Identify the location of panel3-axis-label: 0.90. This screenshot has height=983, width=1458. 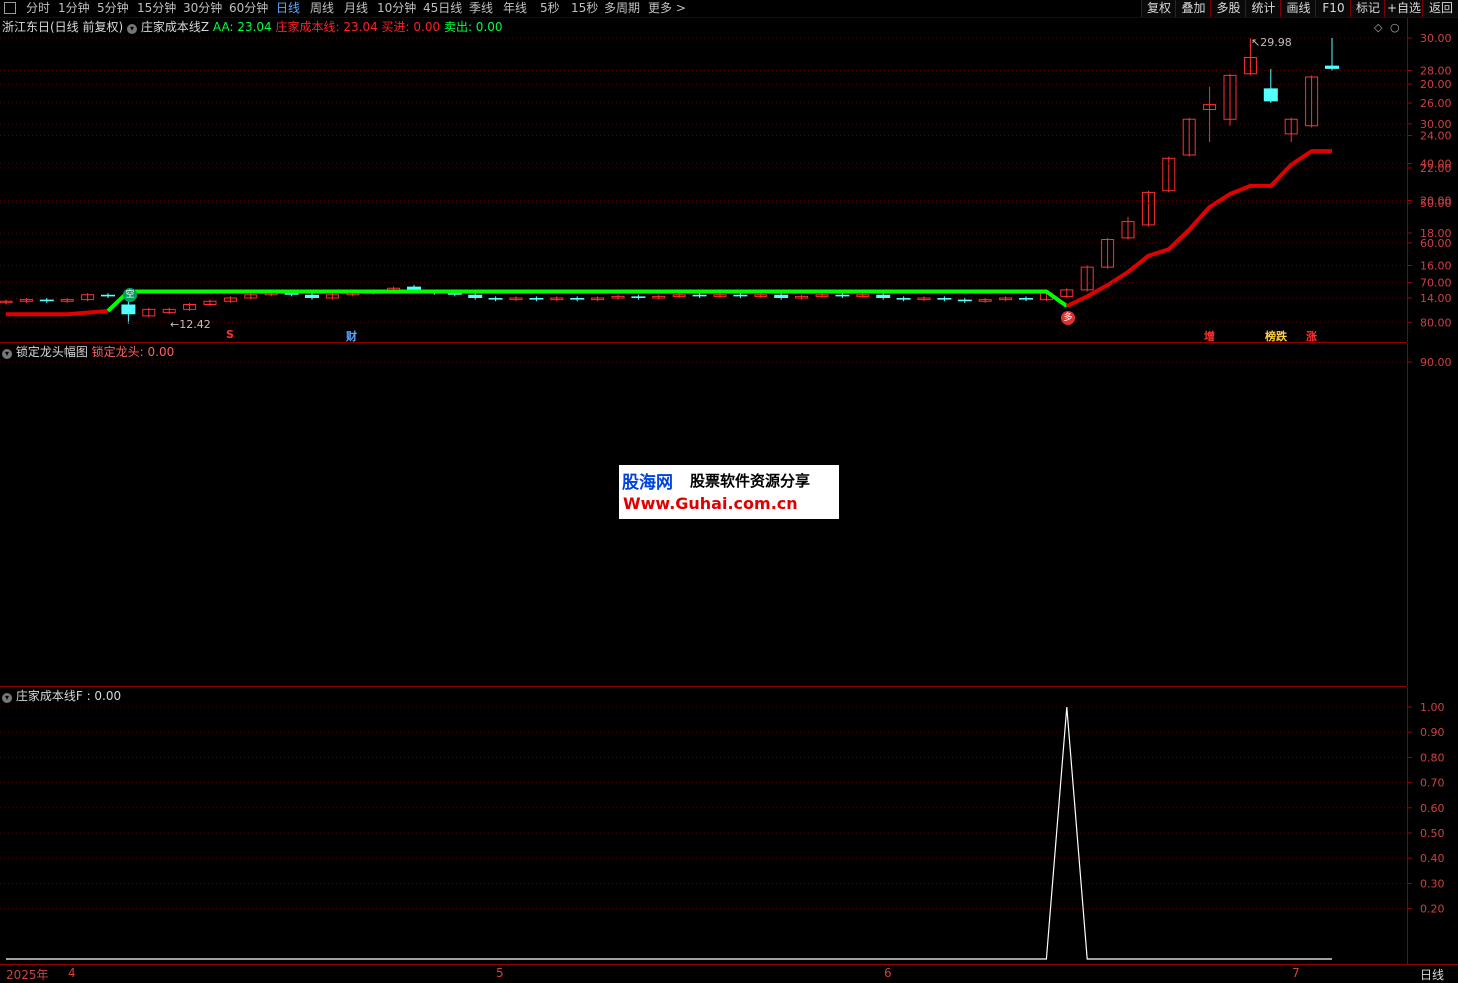
(1432, 732).